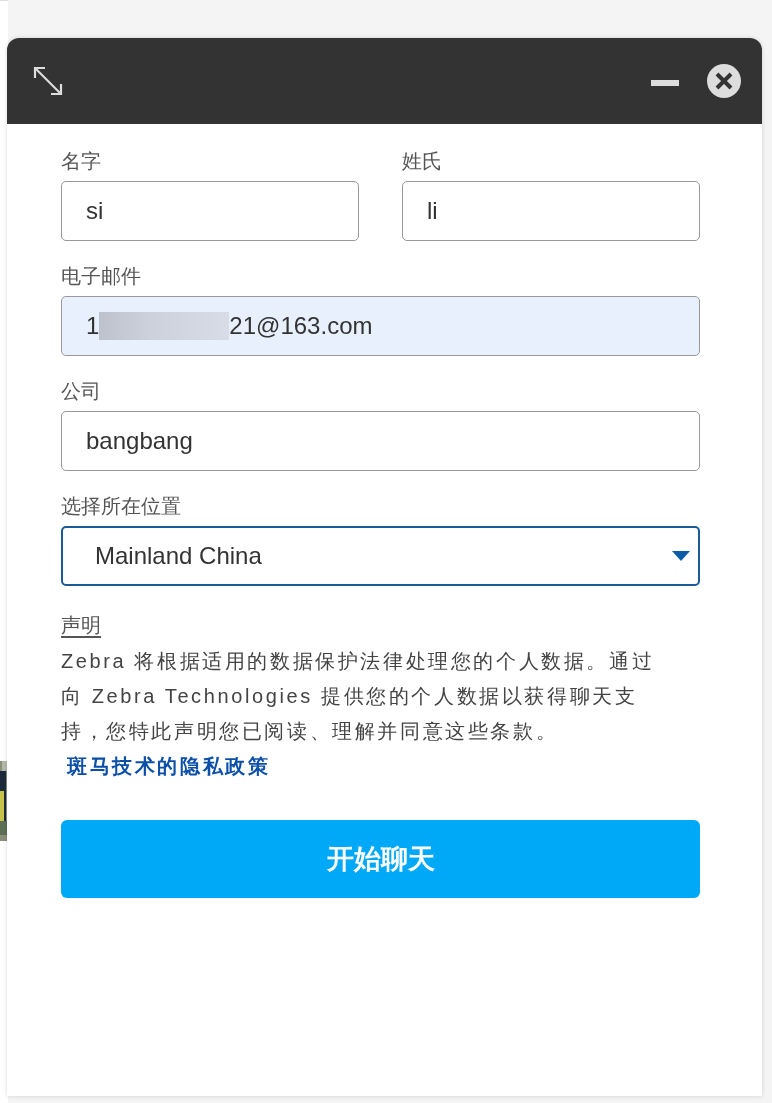 The width and height of the screenshot is (772, 1103). Describe the element at coordinates (380, 441) in the screenshot. I see `text-field: bangbang` at that location.